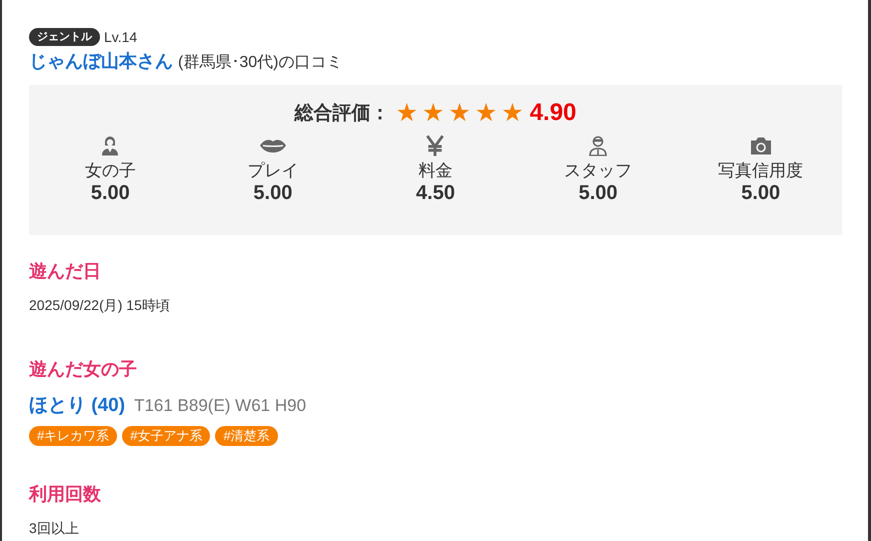 The height and width of the screenshot is (541, 871). Describe the element at coordinates (121, 37) in the screenshot. I see `level-text: Lv.14` at that location.